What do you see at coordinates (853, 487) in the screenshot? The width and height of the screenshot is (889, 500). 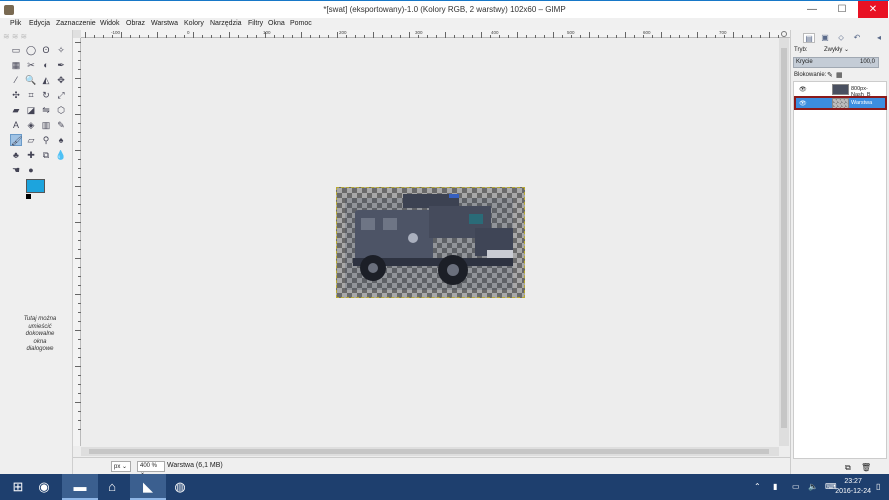 I see `clock: 23:27 2016-12-24` at bounding box center [853, 487].